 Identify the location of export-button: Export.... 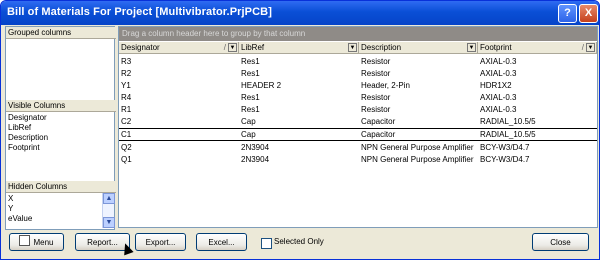
(160, 242).